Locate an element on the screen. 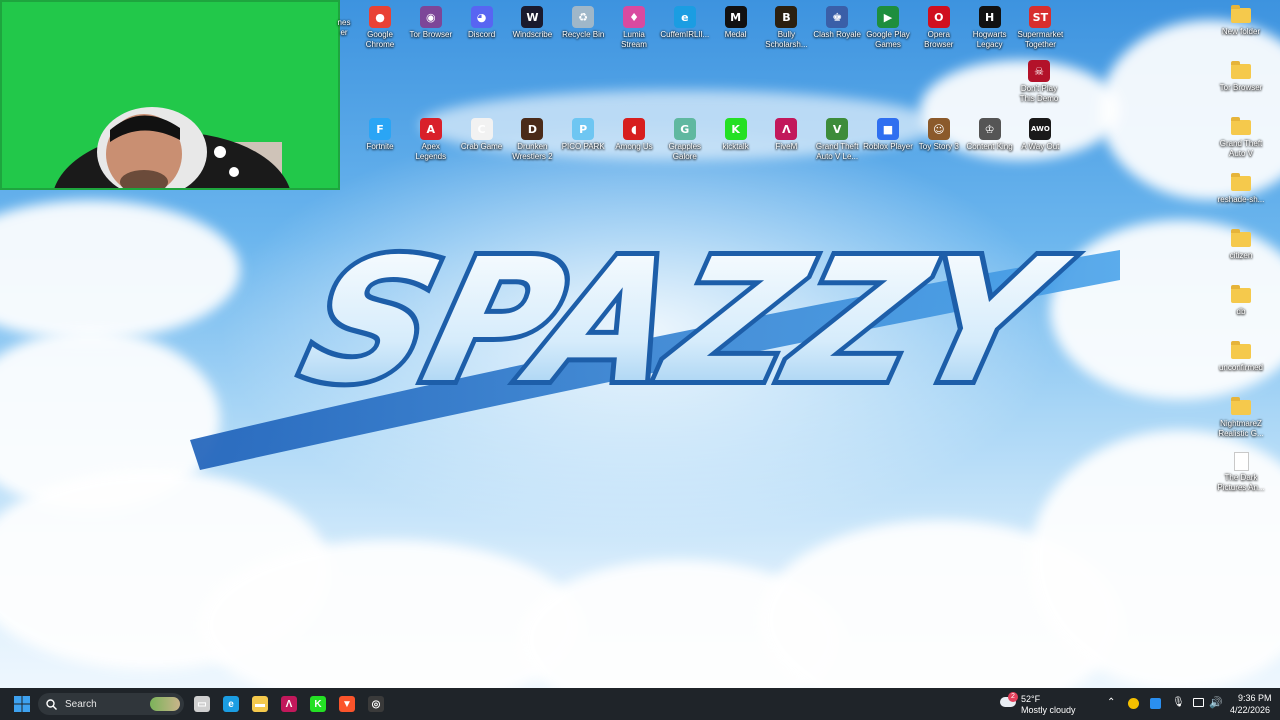 Image resolution: width=1280 pixels, height=720 pixels. desktop-icon-label: Grapples Galore is located at coordinates (685, 151).